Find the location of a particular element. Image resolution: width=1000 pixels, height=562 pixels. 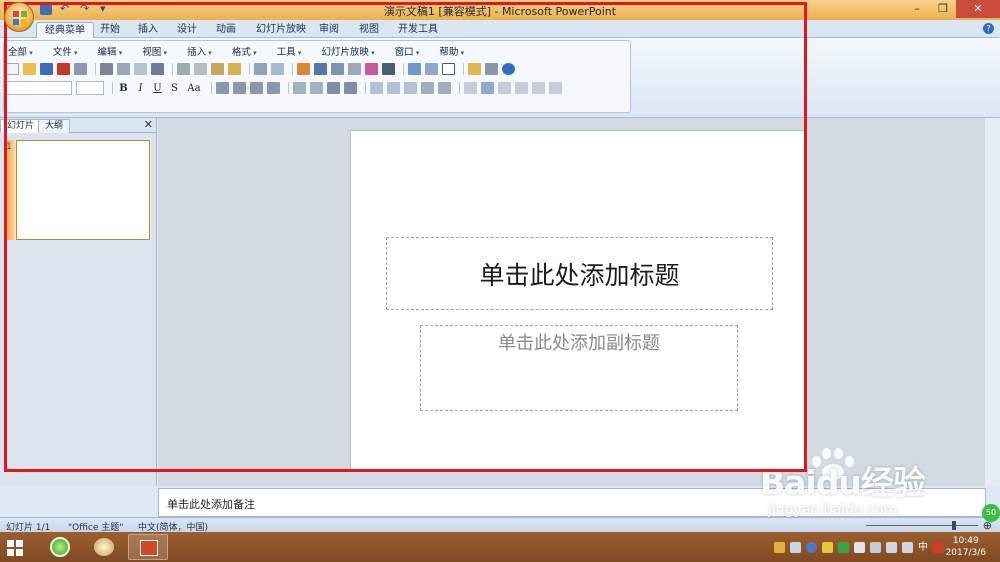

help-icon is located at coordinates (508, 69).